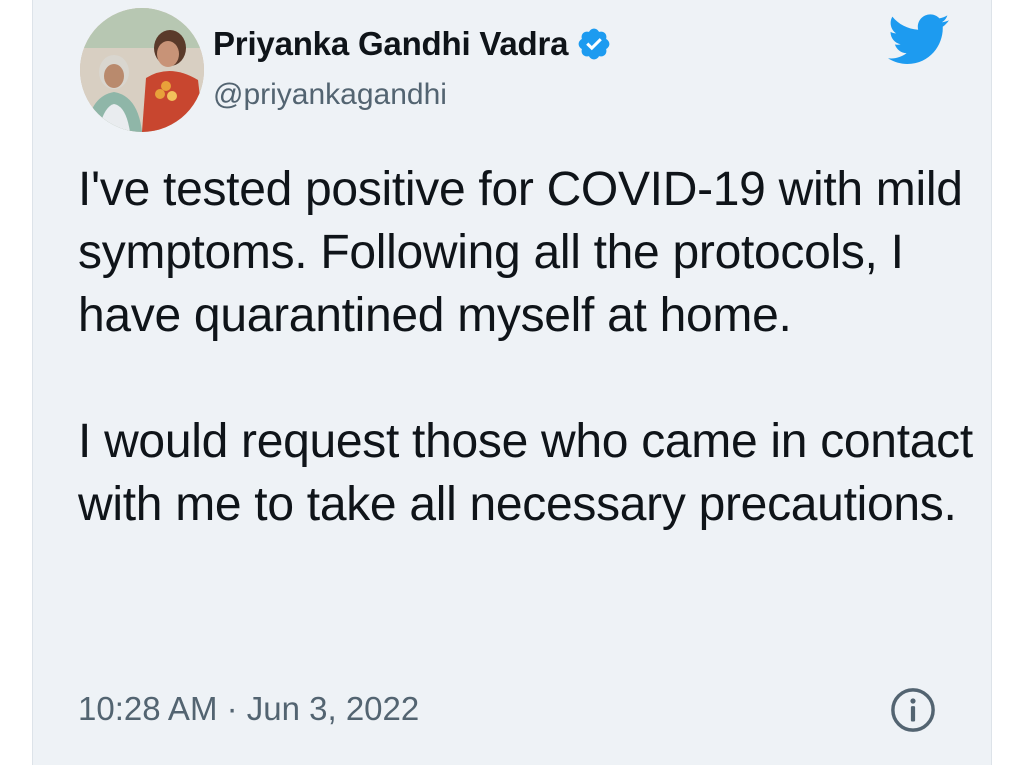 The image size is (1024, 765). What do you see at coordinates (390, 44) in the screenshot?
I see `author-display-name: Priyanka Gandhi Vadra` at bounding box center [390, 44].